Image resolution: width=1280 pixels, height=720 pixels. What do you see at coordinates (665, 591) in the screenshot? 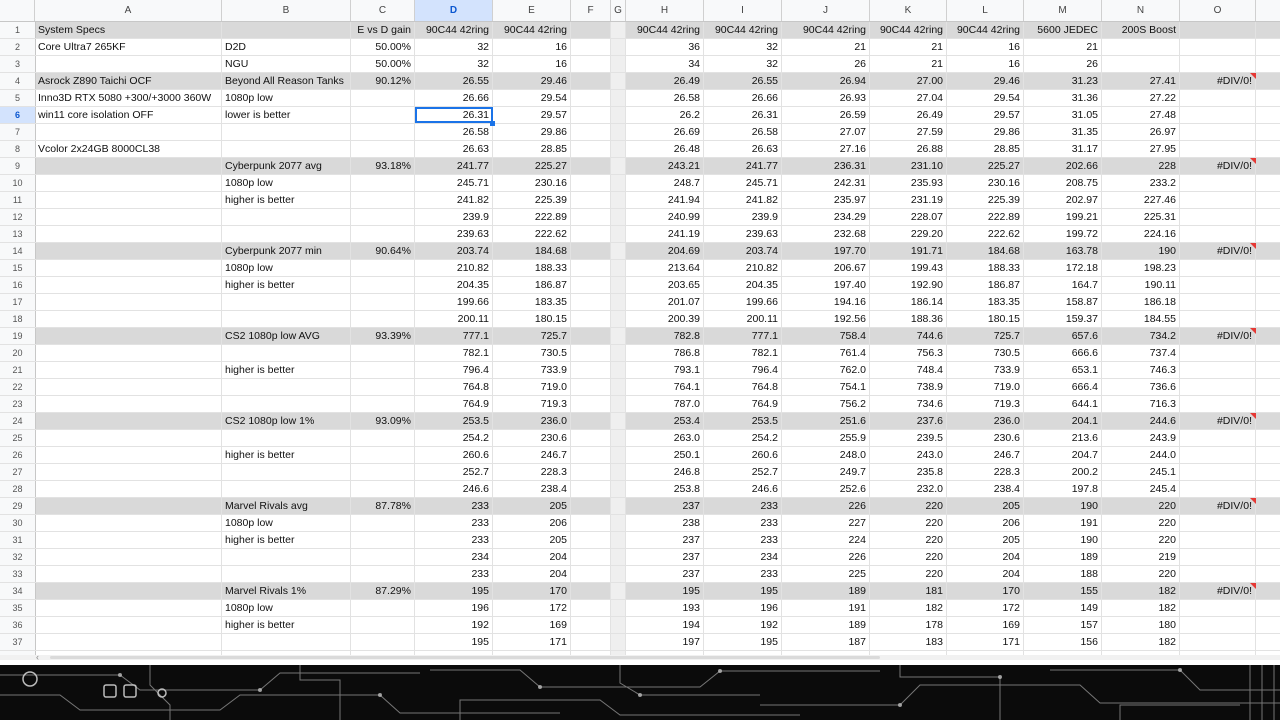
I see `cell-h34: 195` at bounding box center [665, 591].